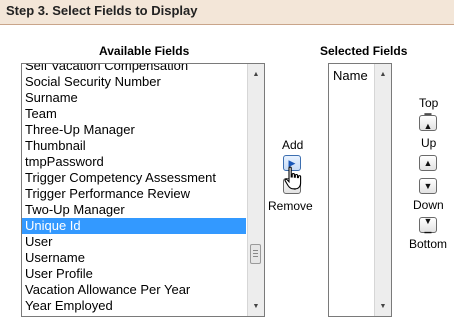 This screenshot has width=454, height=334. Describe the element at coordinates (102, 10) in the screenshot. I see `step-title: Step 3. Select Fields to Display` at that location.